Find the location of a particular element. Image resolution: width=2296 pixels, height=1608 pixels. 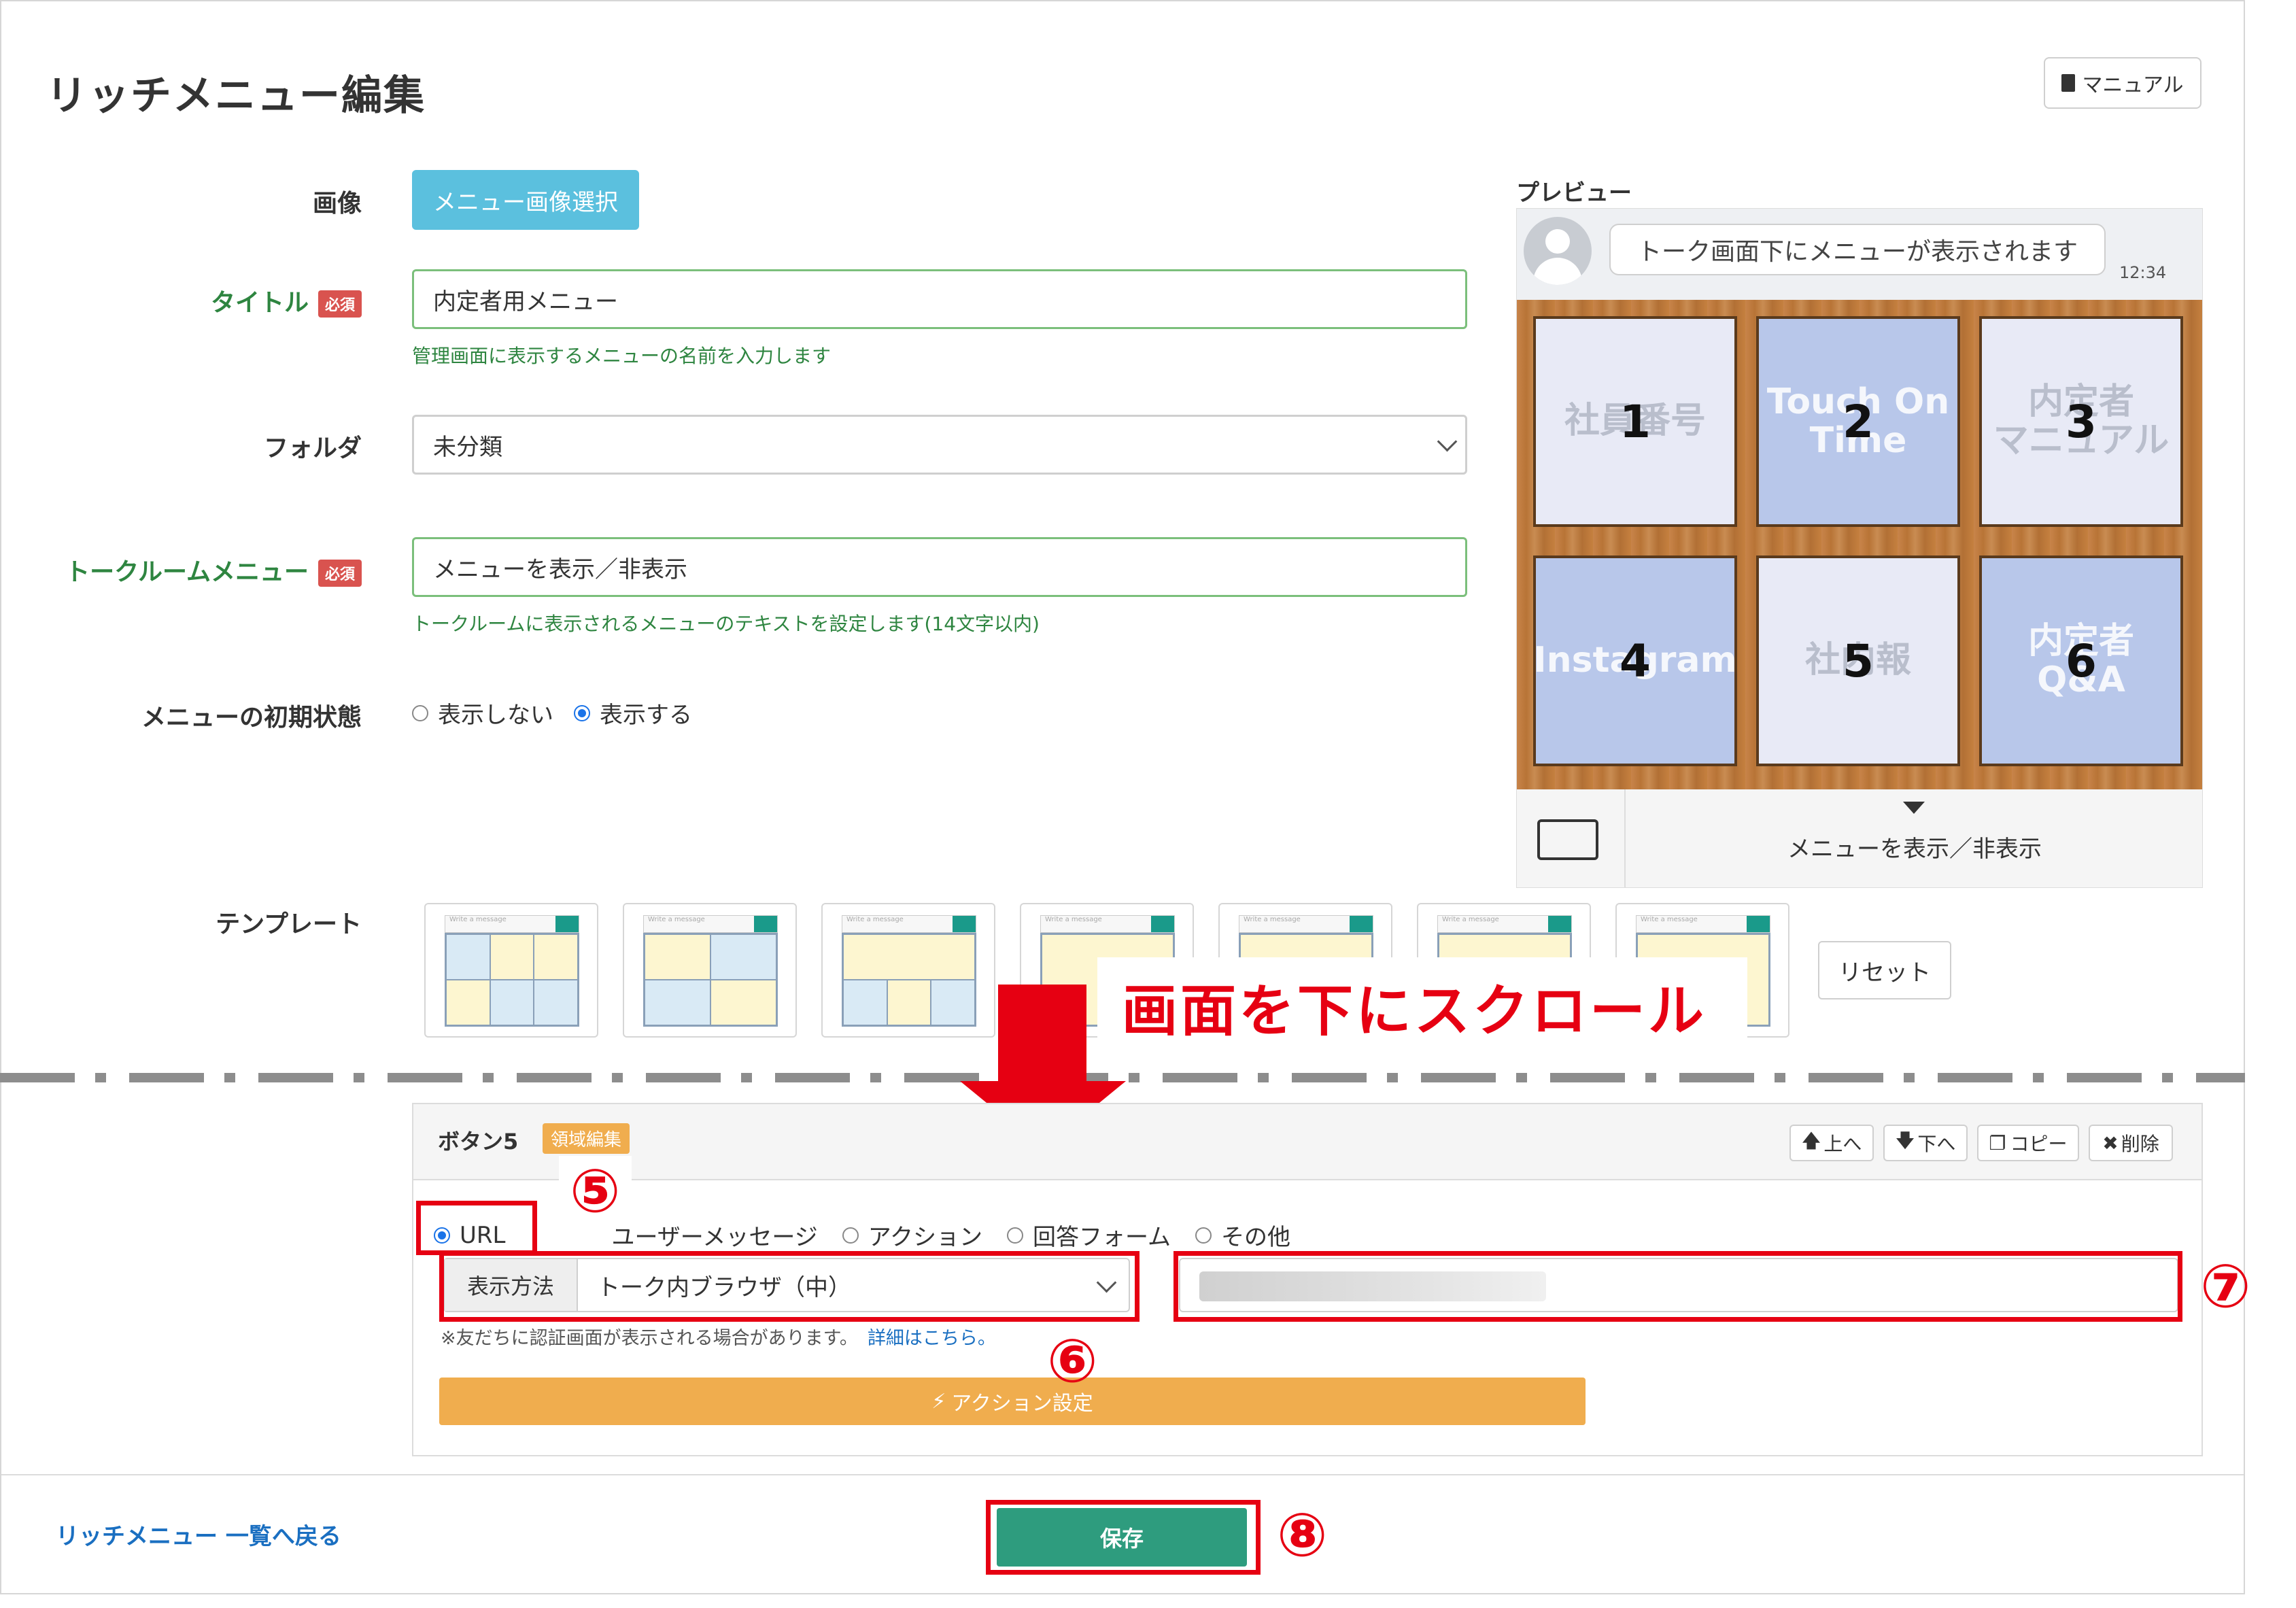

button-panel-title: ボタン5 is located at coordinates (478, 1141).